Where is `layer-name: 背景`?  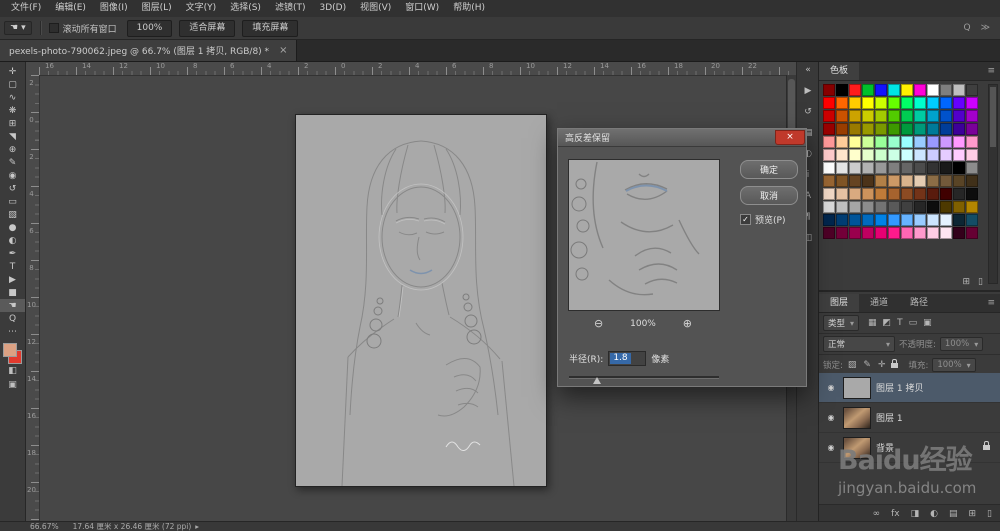
layer-name: 背景 is located at coordinates (885, 447).